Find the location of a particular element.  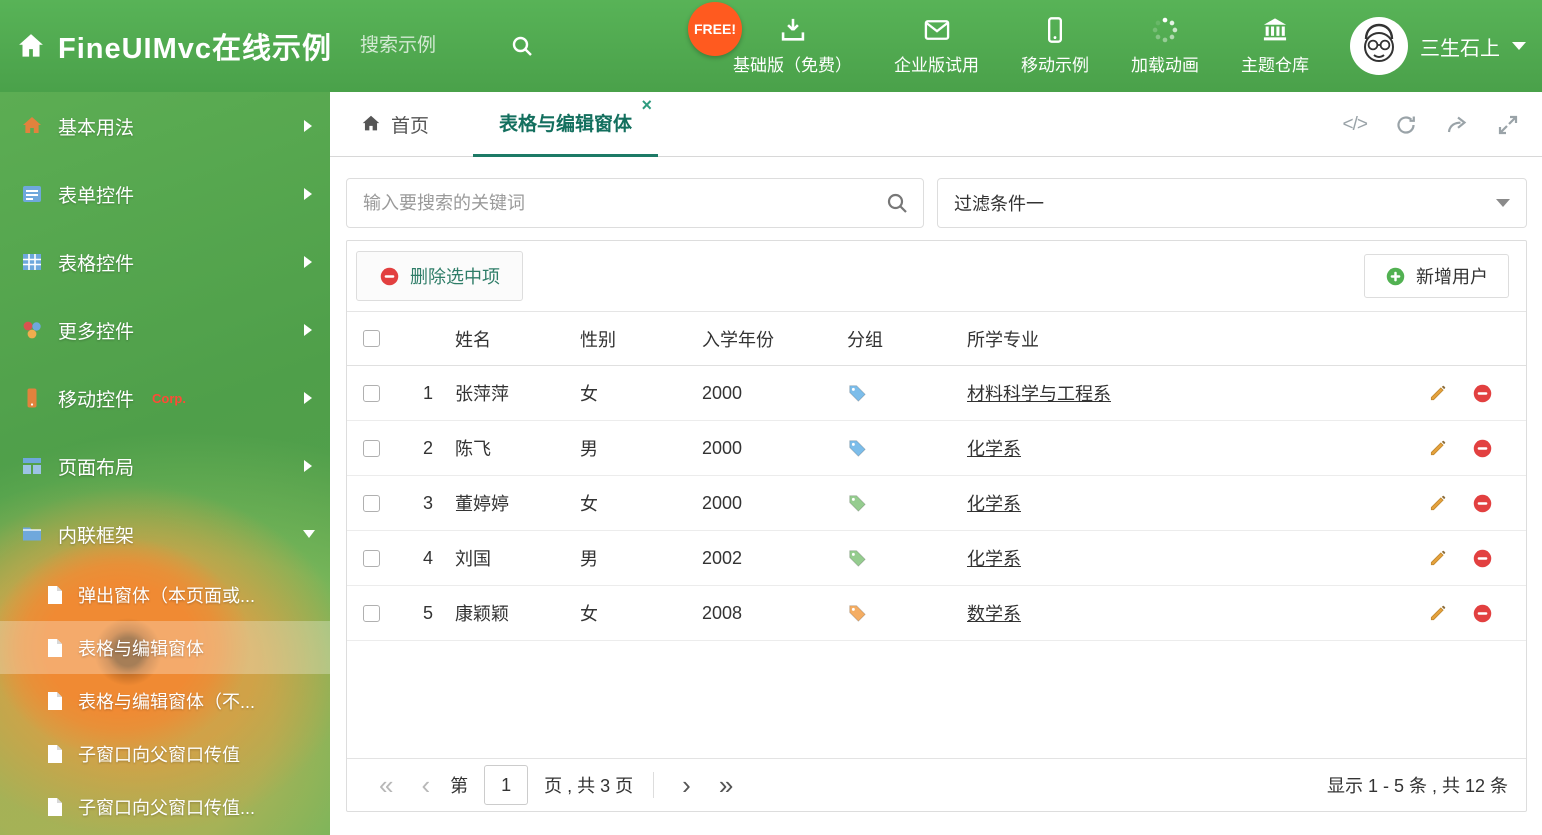

sidebar-item-inline-frame: 内联框架 is located at coordinates (165, 534).